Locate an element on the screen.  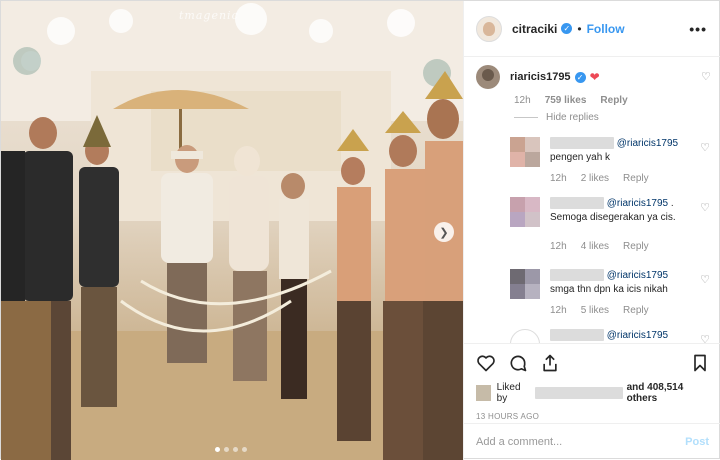
chevron-right-icon: ❯ is located at coordinates (444, 232).